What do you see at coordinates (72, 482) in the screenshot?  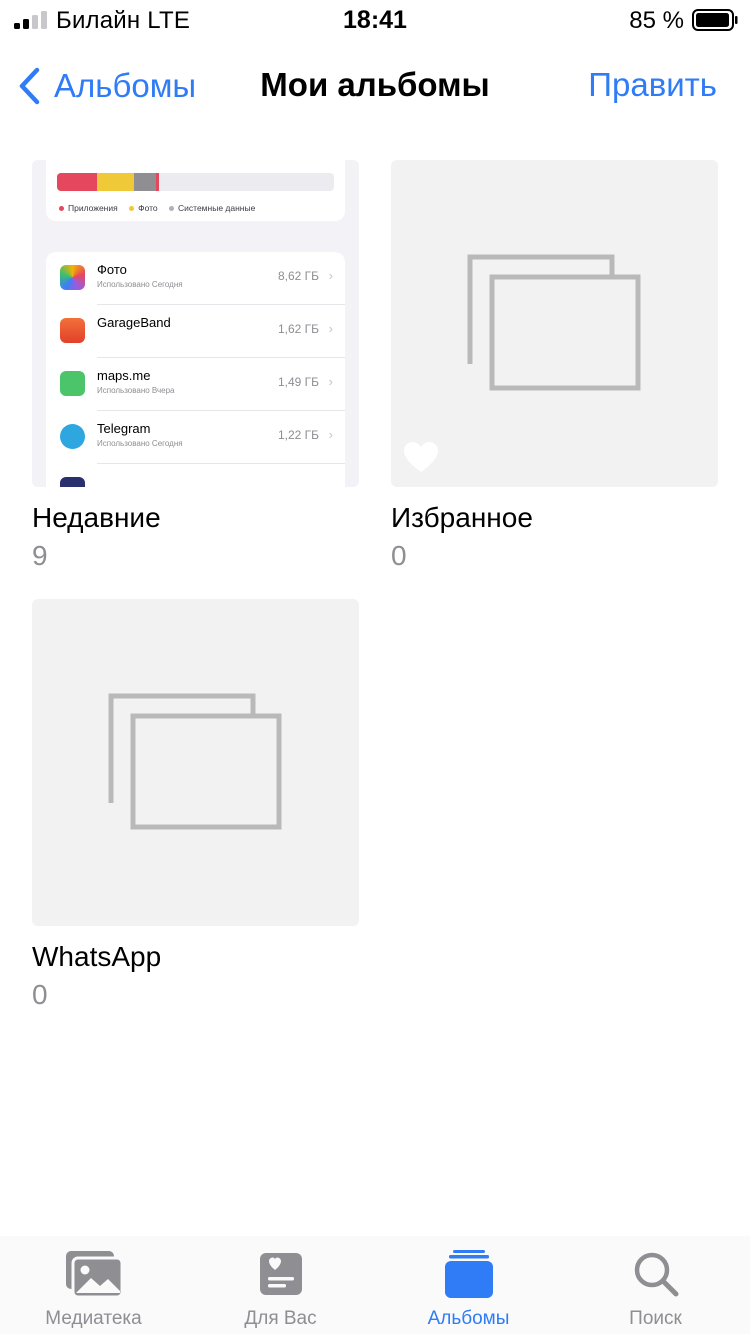 I see `app-icon` at bounding box center [72, 482].